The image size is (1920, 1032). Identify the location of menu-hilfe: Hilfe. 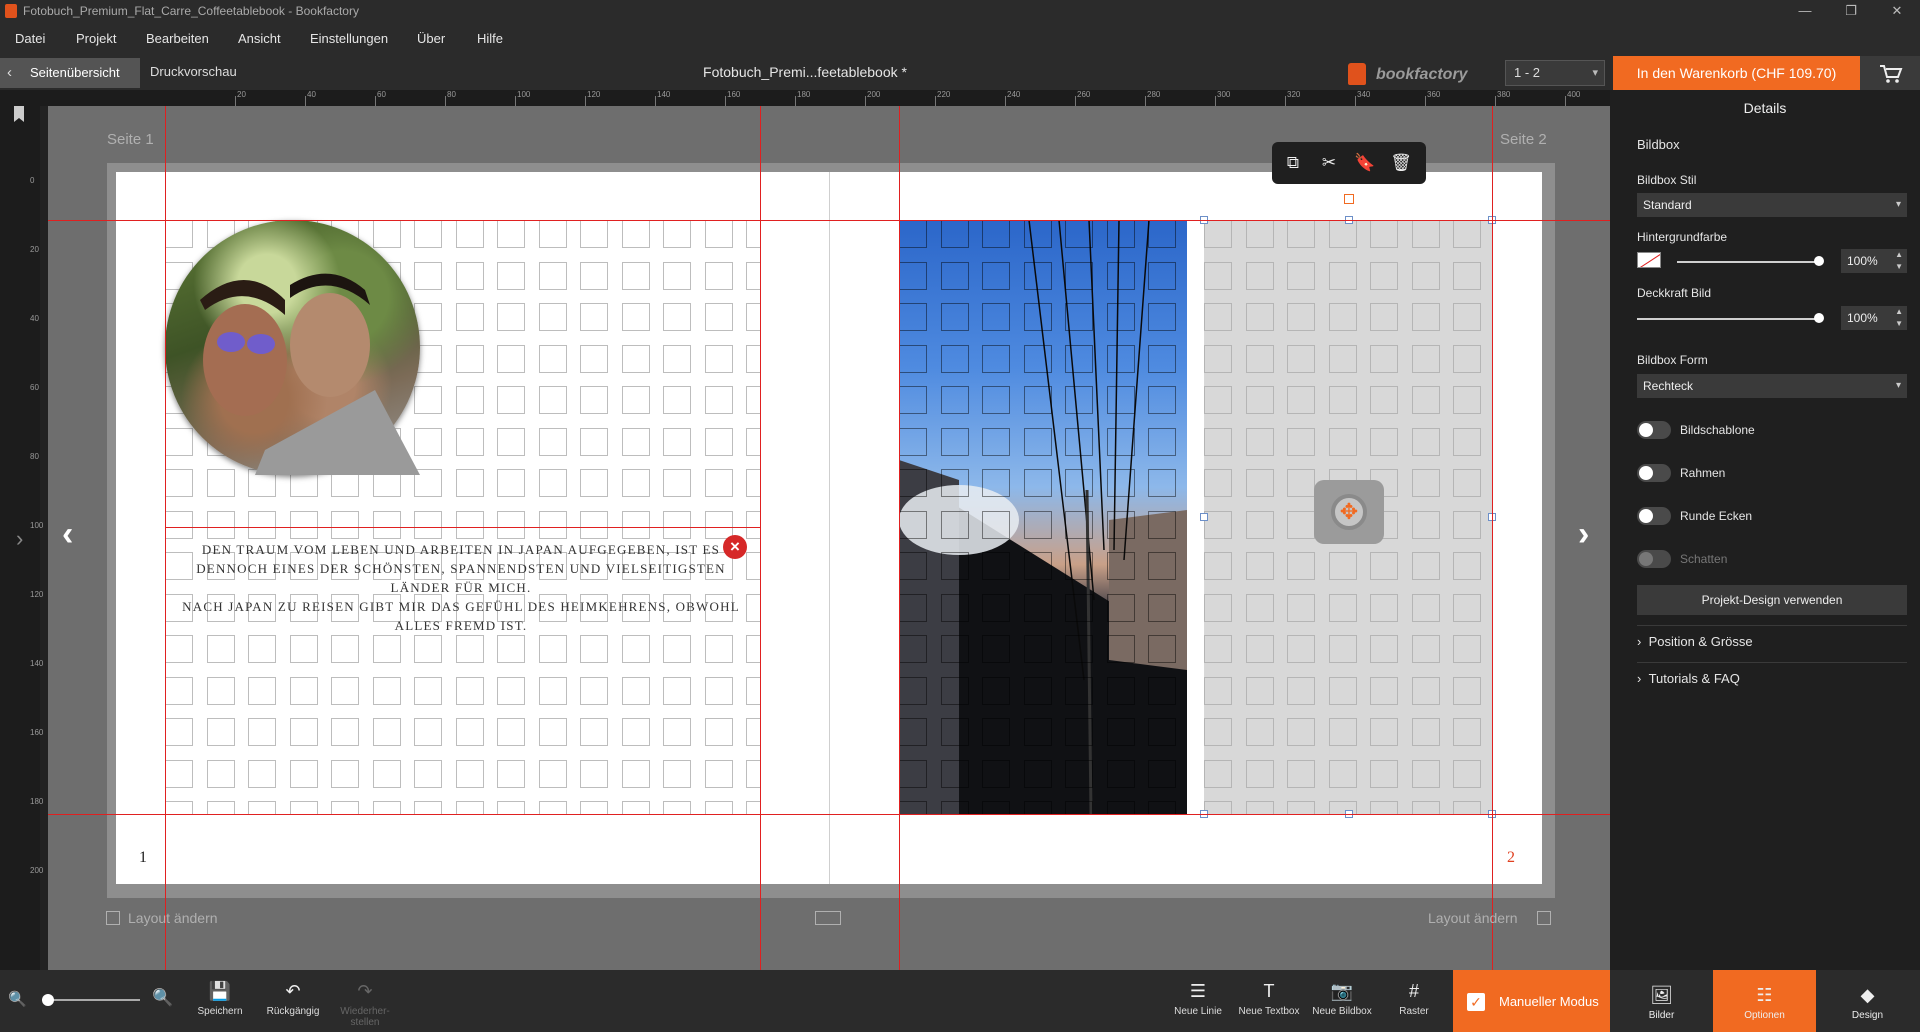
(490, 38).